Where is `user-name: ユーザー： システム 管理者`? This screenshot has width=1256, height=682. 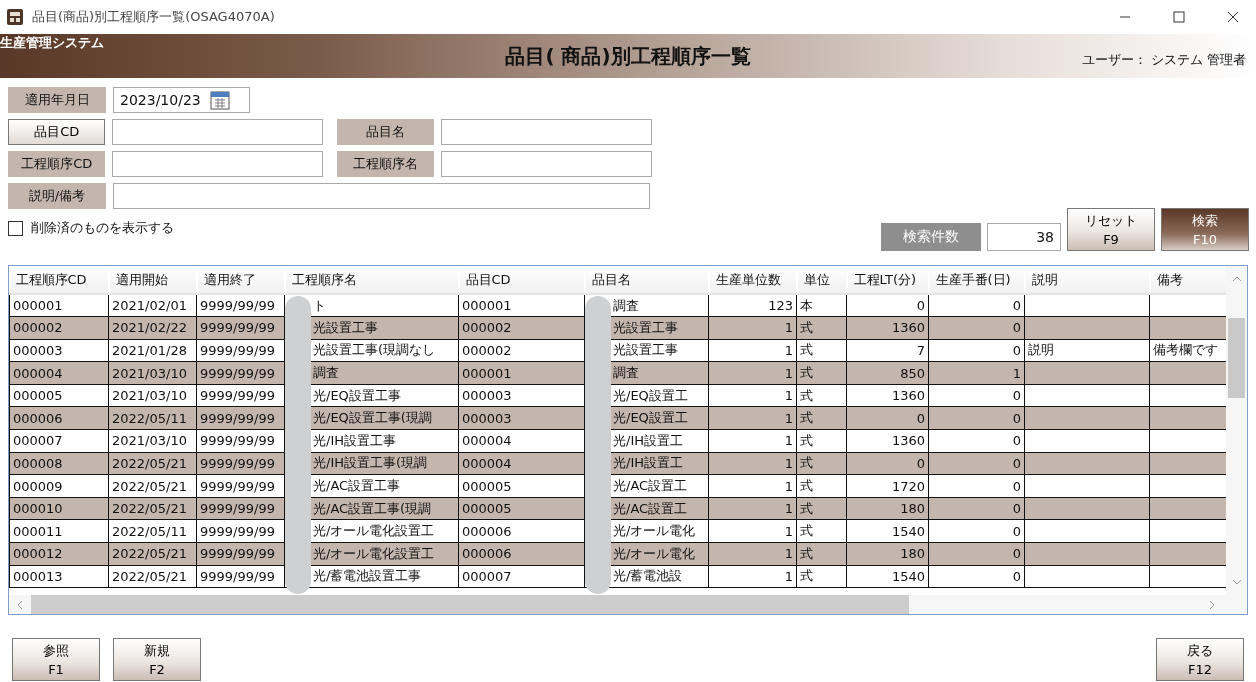
user-name: ユーザー： システム 管理者 is located at coordinates (1164, 59).